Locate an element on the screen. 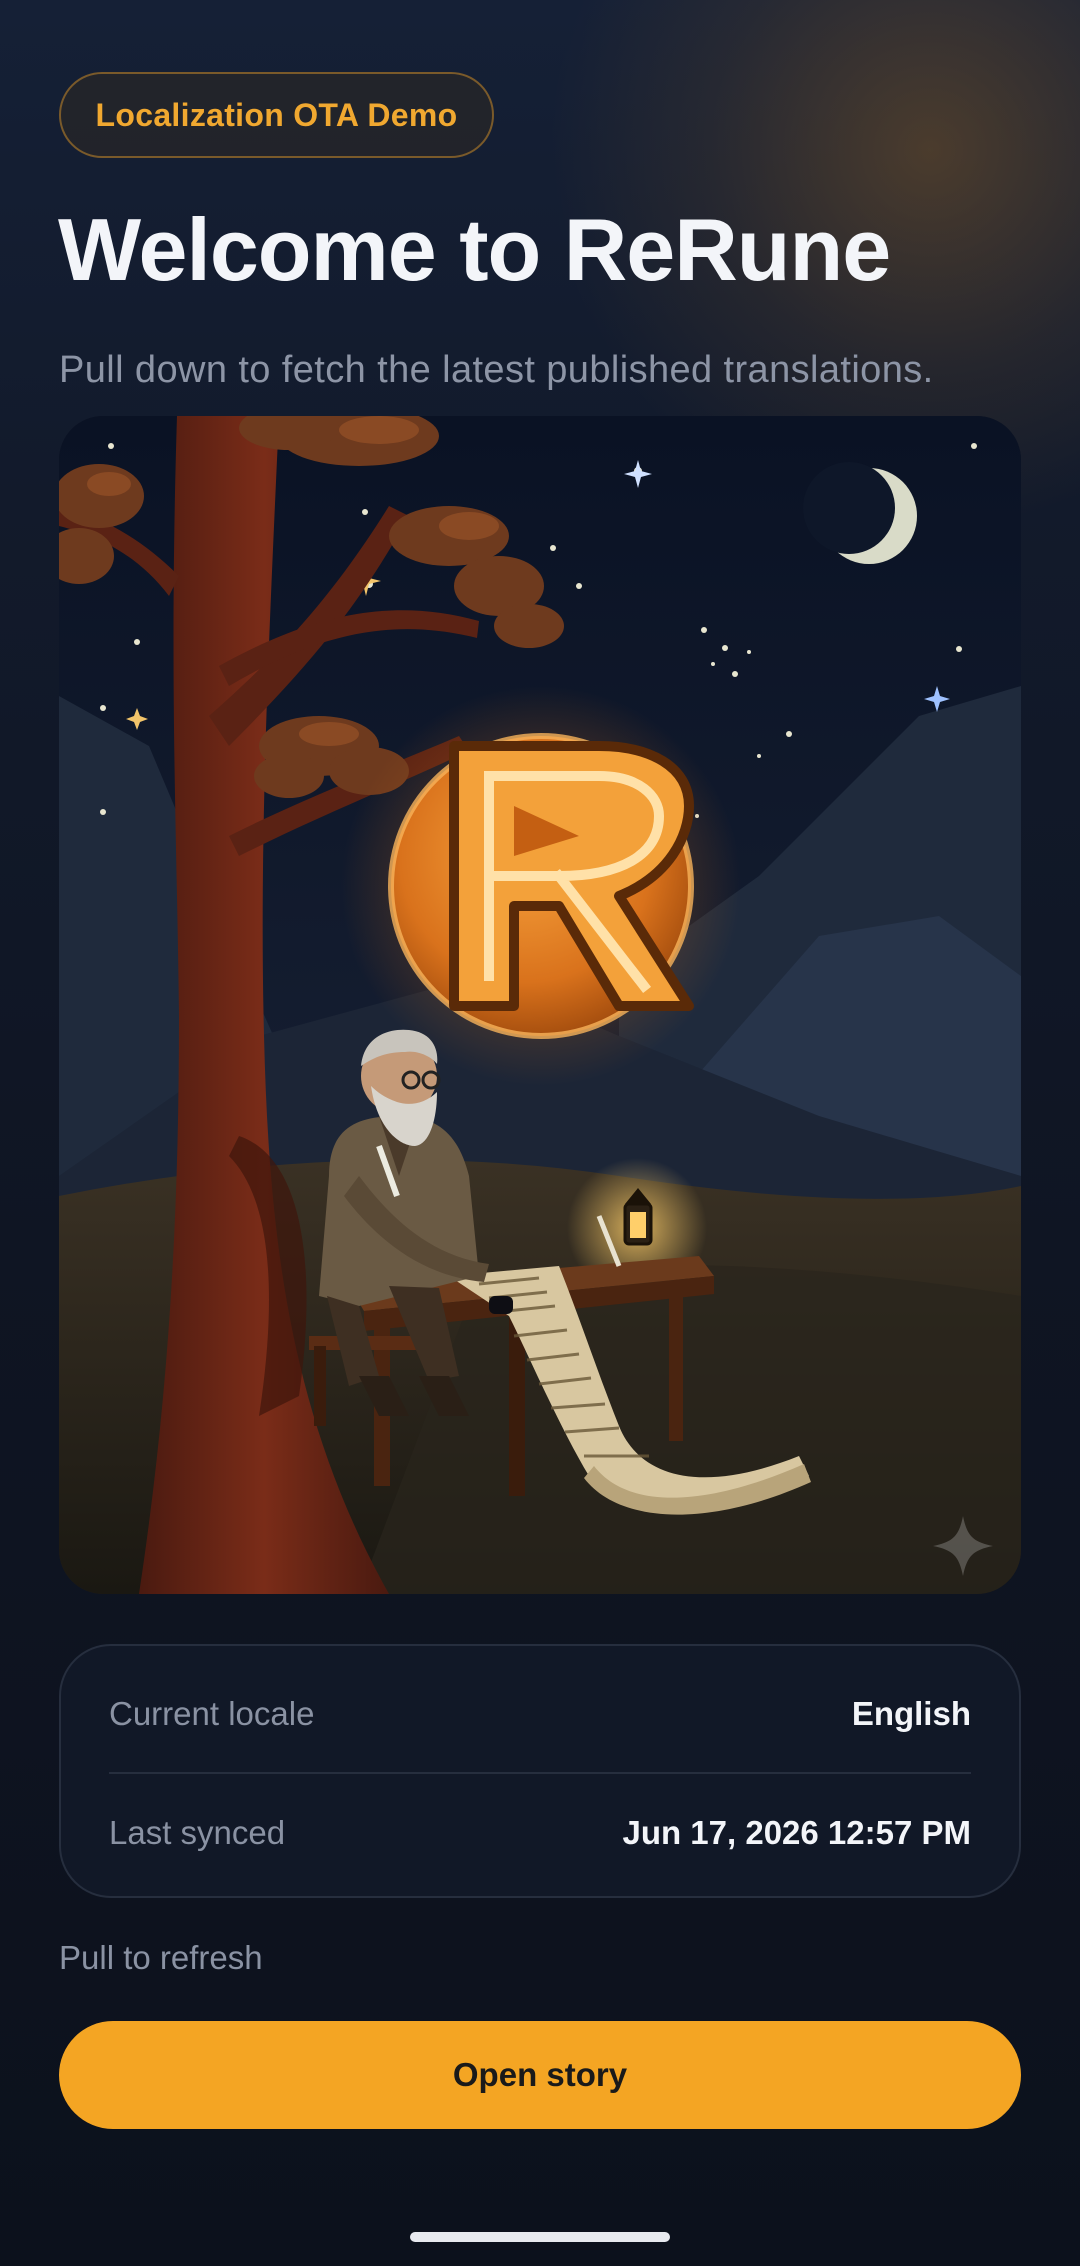 The width and height of the screenshot is (1080, 2266). current-locale-label: Current locale is located at coordinates (212, 1713).